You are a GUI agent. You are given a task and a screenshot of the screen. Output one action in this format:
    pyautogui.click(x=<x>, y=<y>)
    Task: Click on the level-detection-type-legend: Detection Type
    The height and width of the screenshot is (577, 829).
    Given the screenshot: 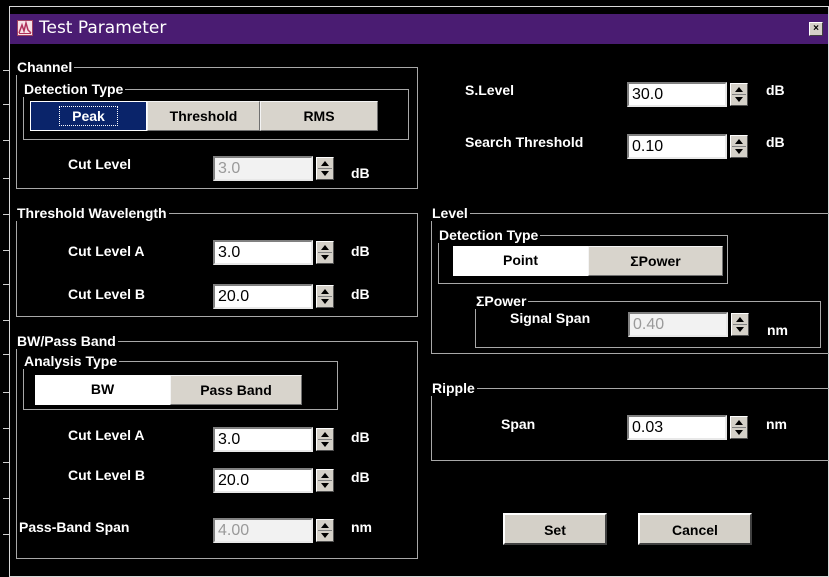 What is the action you would take?
    pyautogui.click(x=489, y=235)
    